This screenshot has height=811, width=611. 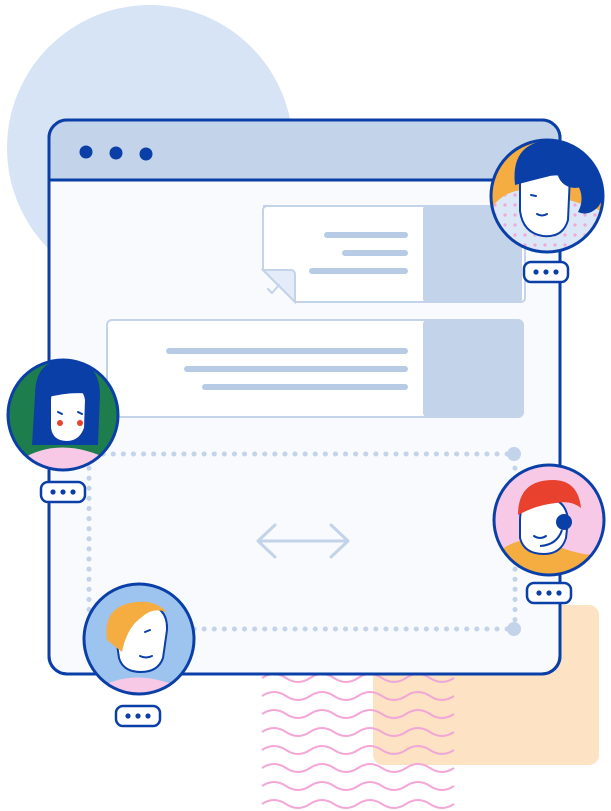 I want to click on window-dot-minimize, so click(x=116, y=153).